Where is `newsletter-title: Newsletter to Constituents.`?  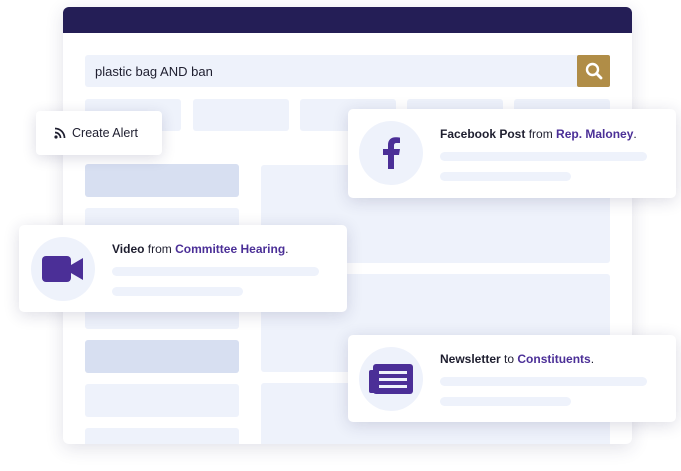
newsletter-title: Newsletter to Constituents. is located at coordinates (517, 359).